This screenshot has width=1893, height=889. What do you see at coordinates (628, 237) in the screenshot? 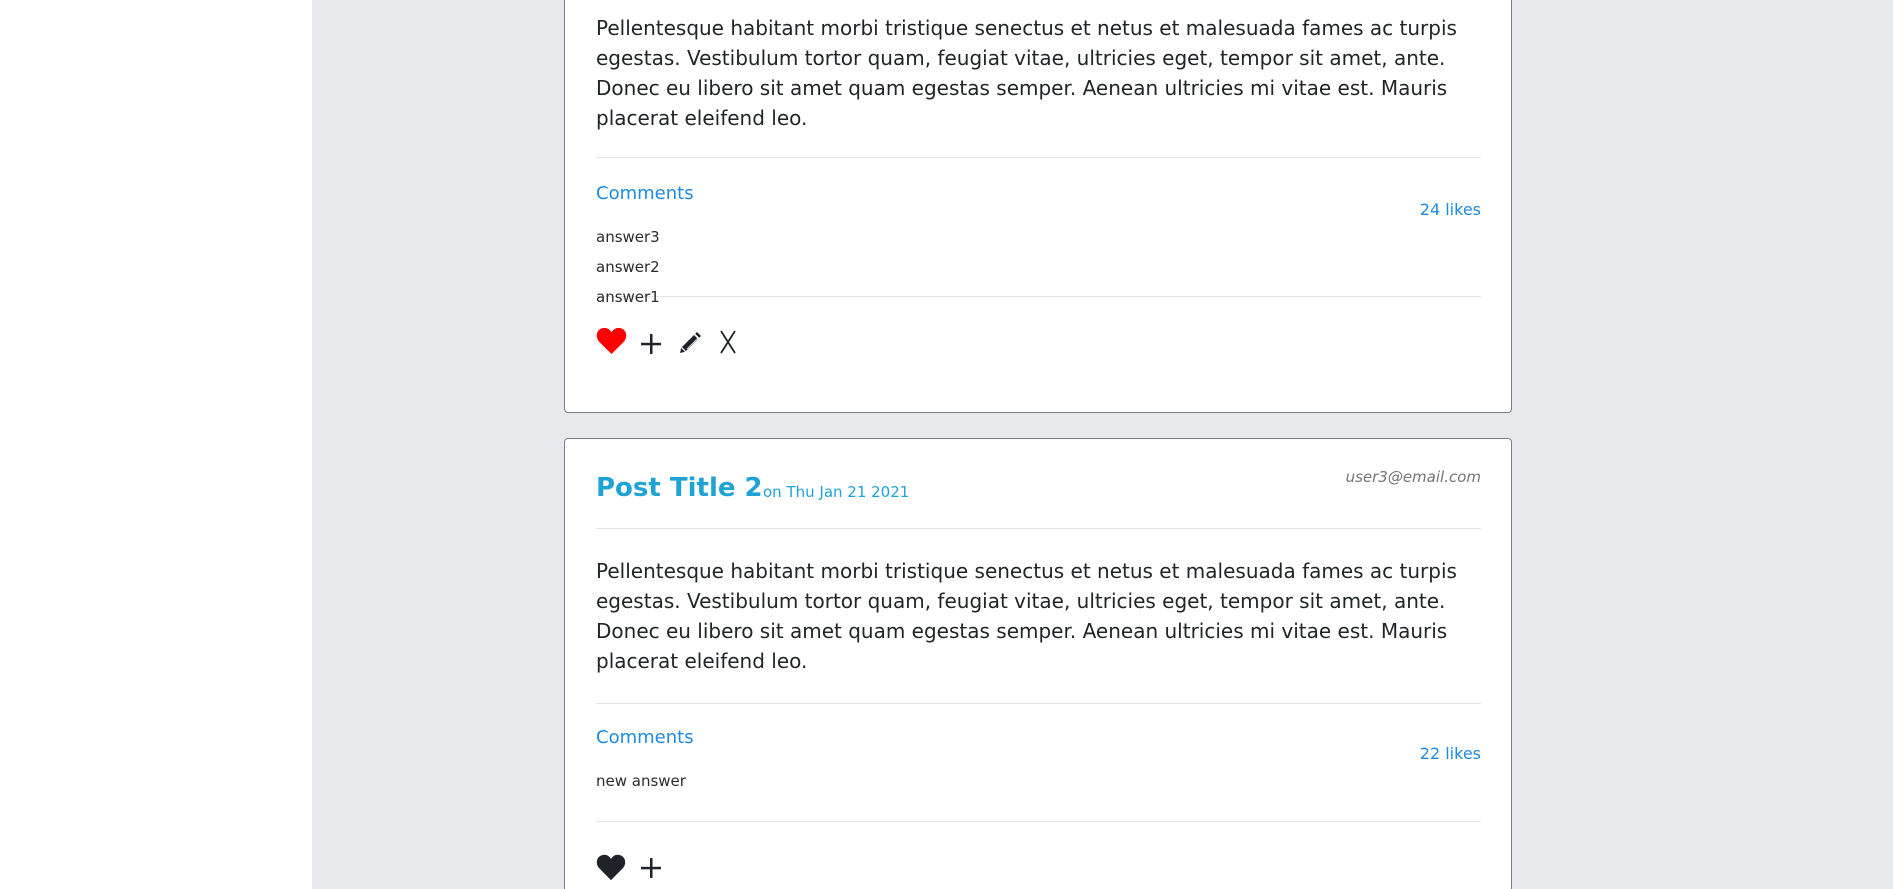
I see `answer-item: answer3` at bounding box center [628, 237].